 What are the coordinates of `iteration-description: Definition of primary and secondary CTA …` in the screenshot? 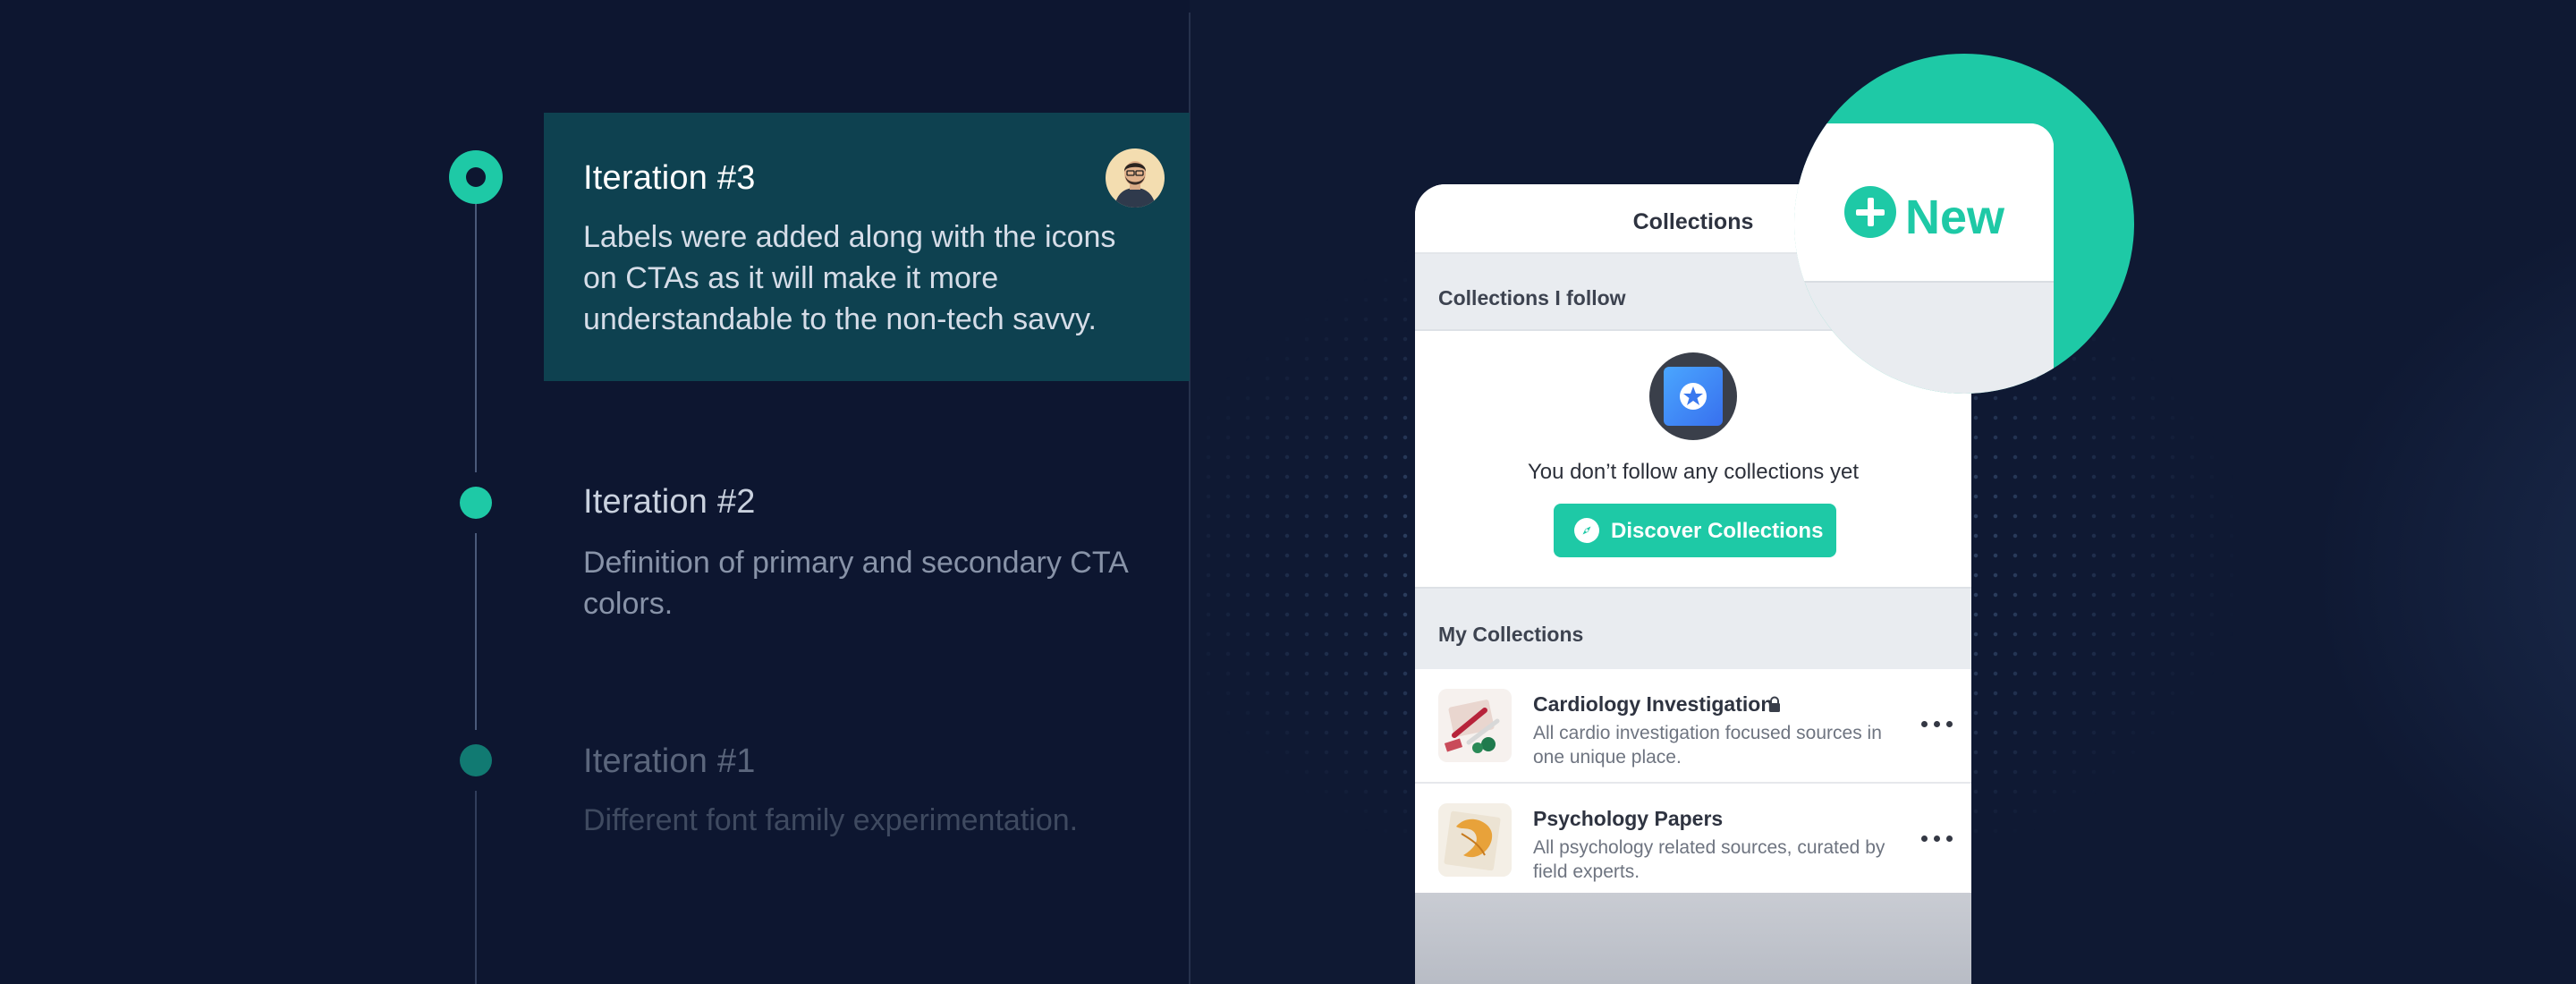 It's located at (855, 583).